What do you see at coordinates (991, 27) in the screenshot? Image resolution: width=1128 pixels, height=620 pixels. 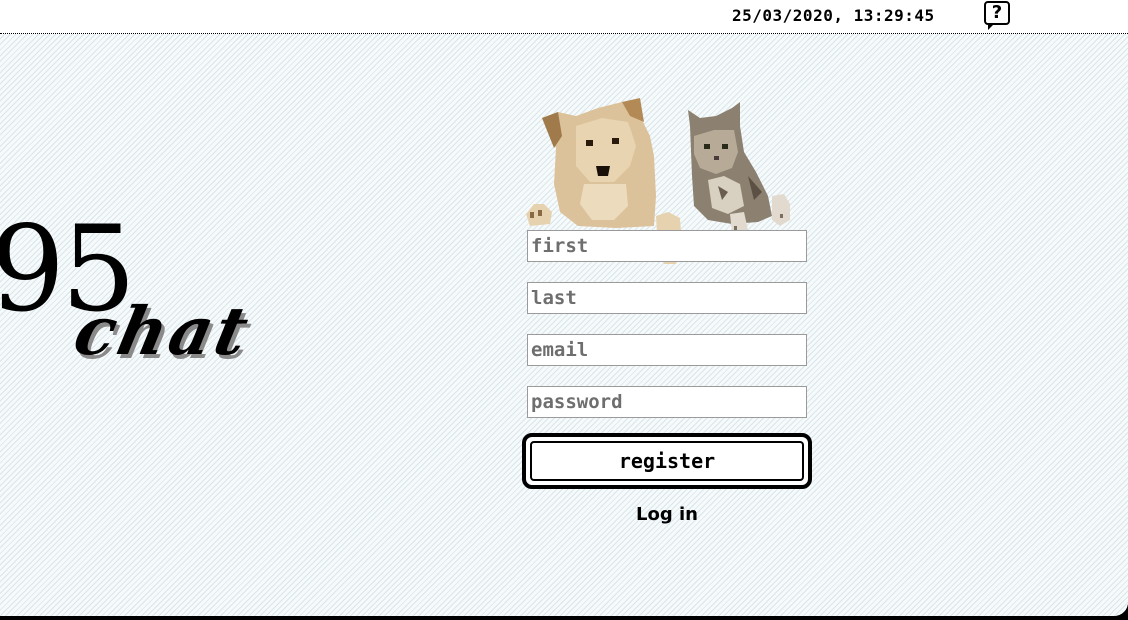 I see `speech-bubble-tail` at bounding box center [991, 27].